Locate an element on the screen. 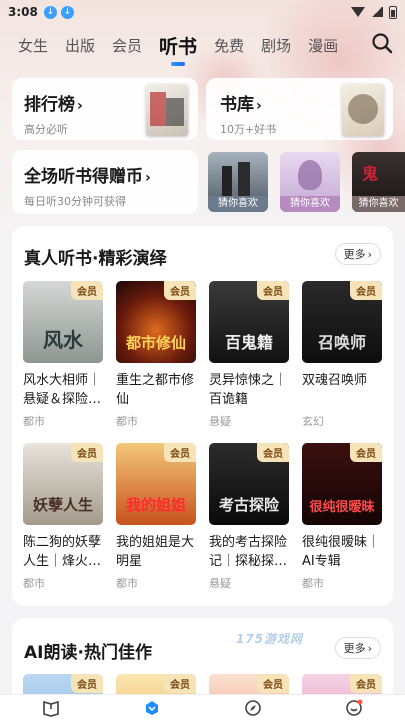 Image resolution: width=405 pixels, height=720 pixels. book-item: 会员 考古探险 我的考古探险记｜探秘探… 悬疑 is located at coordinates (249, 517).